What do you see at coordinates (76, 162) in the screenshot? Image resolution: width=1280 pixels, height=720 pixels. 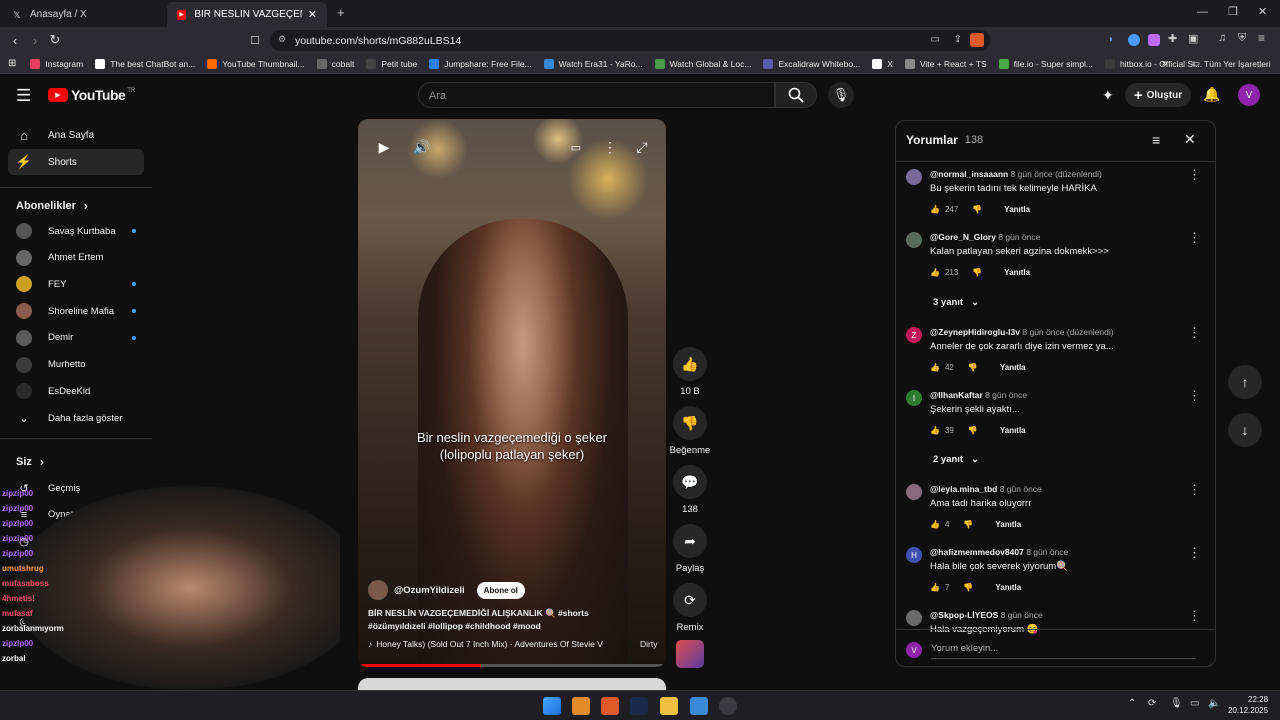 I see `sidebar-item-shorts: ⚡ Shorts` at bounding box center [76, 162].